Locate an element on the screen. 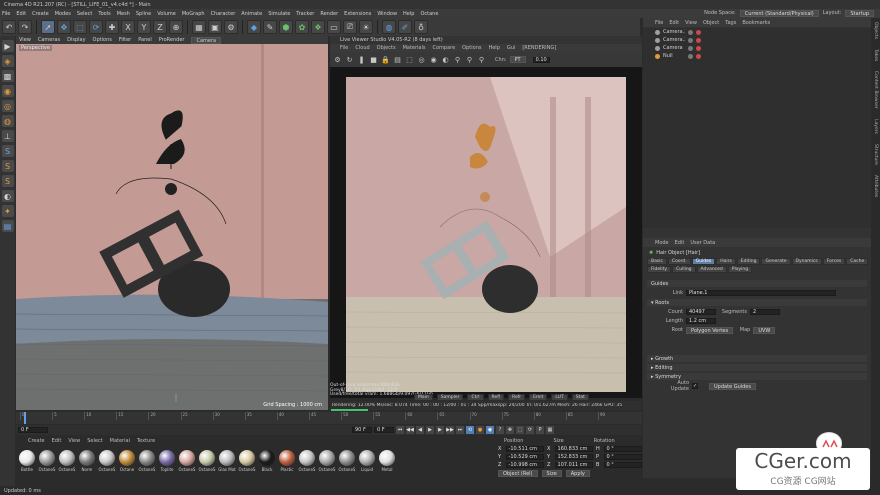 The height and width of the screenshot is (495, 880). edges-mode-icon: ◎ is located at coordinates (7, 106).